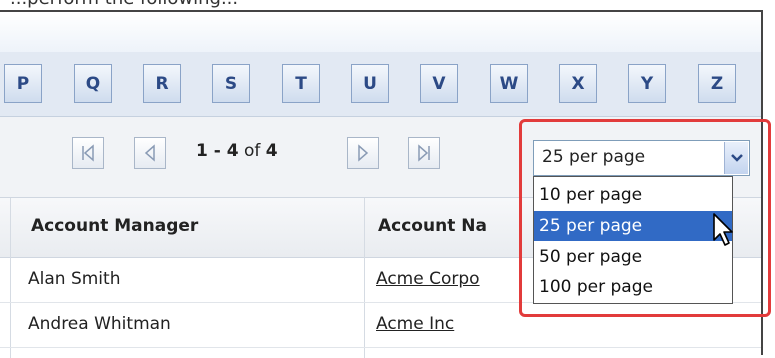  What do you see at coordinates (509, 83) in the screenshot?
I see `letter-filter-w: W` at bounding box center [509, 83].